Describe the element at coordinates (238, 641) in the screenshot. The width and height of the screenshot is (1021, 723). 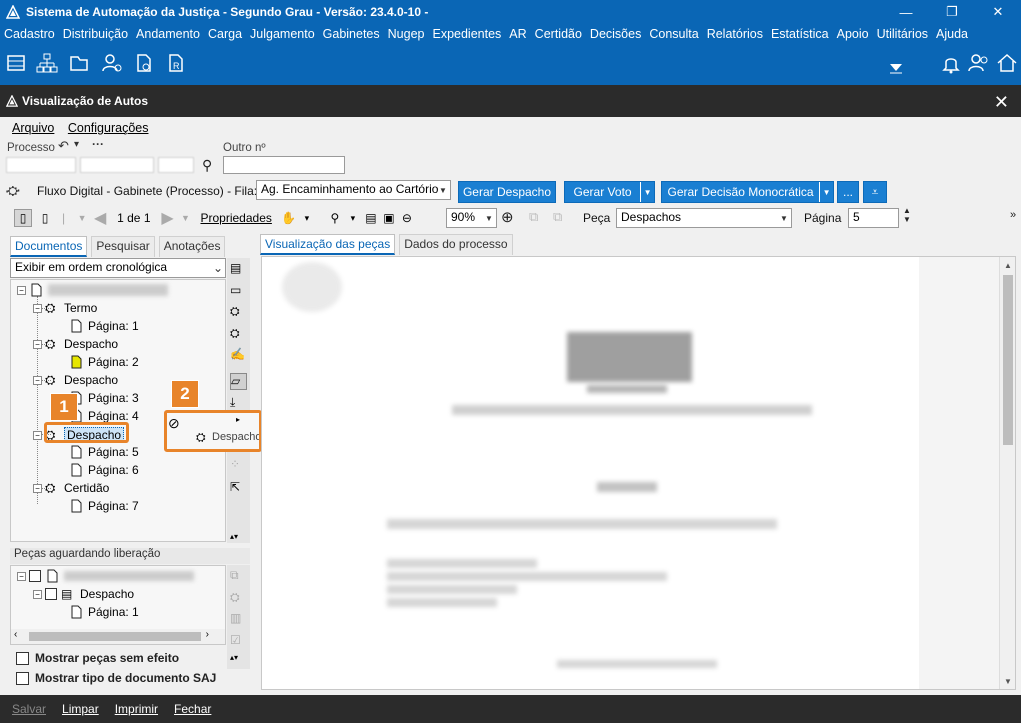
I see `approve-icon: ☑` at that location.